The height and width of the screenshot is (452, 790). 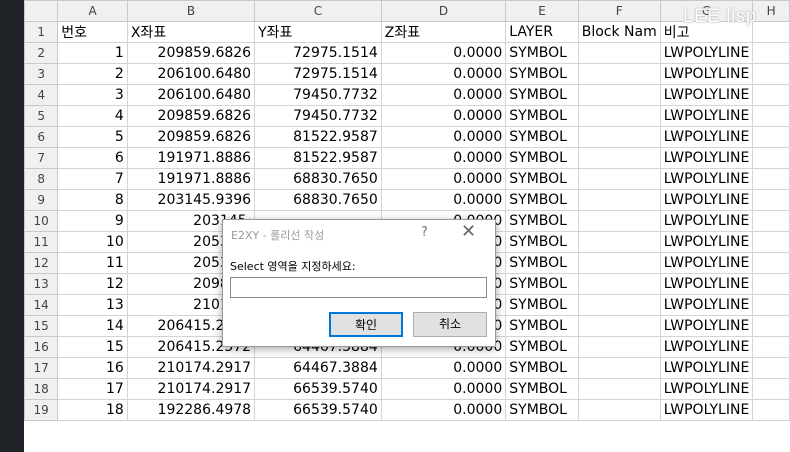 I want to click on row-number: 16, so click(x=41, y=347).